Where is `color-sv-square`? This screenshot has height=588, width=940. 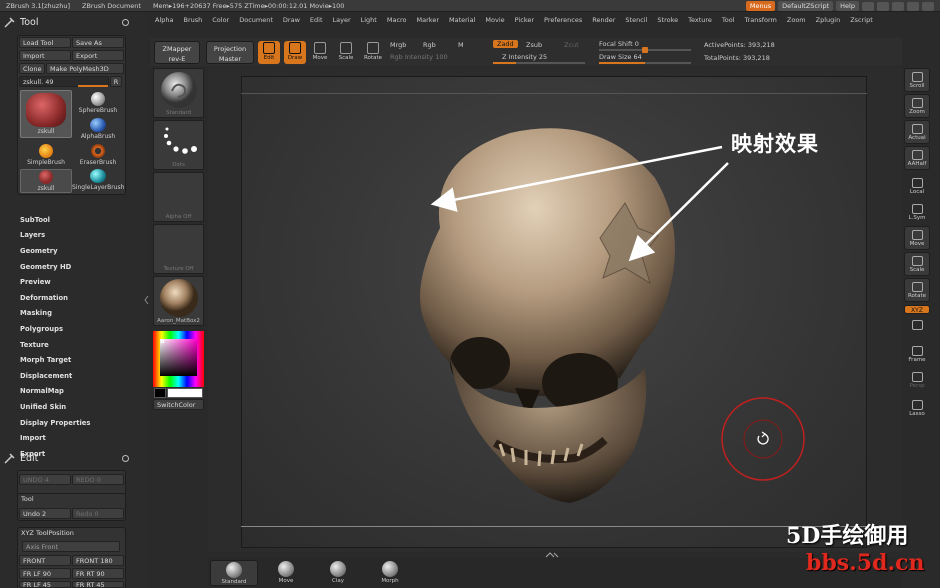 color-sv-square is located at coordinates (178, 357).